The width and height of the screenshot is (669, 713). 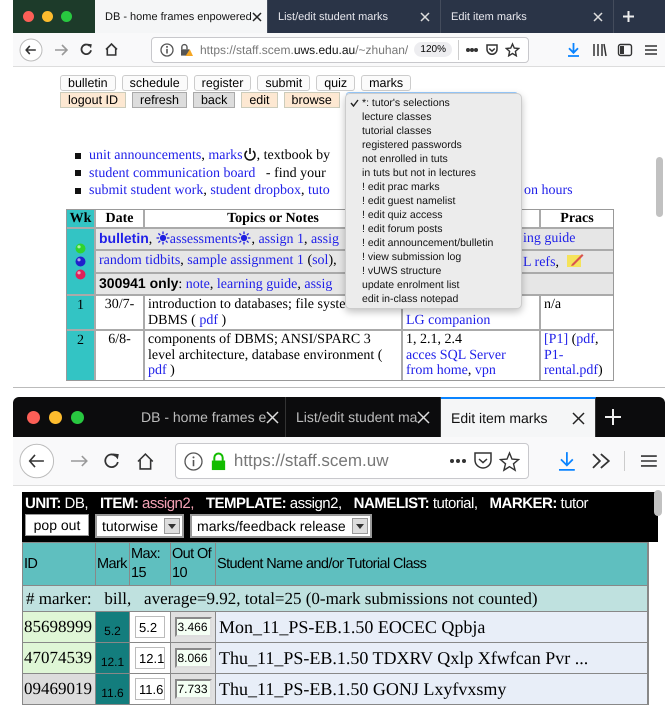 I want to click on link: assign 1, so click(x=281, y=239).